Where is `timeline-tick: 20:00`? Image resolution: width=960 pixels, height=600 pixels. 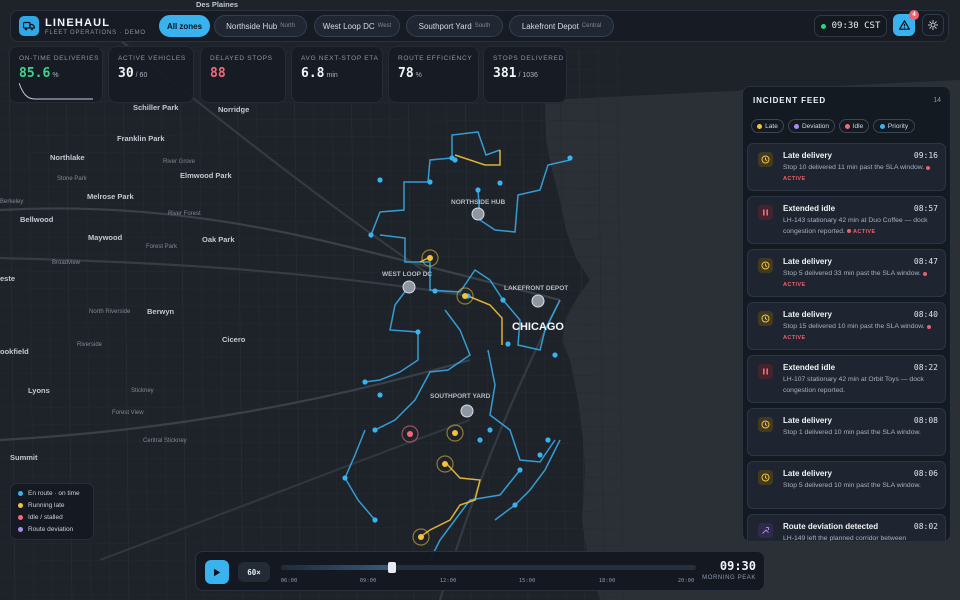 timeline-tick: 20:00 is located at coordinates (686, 581).